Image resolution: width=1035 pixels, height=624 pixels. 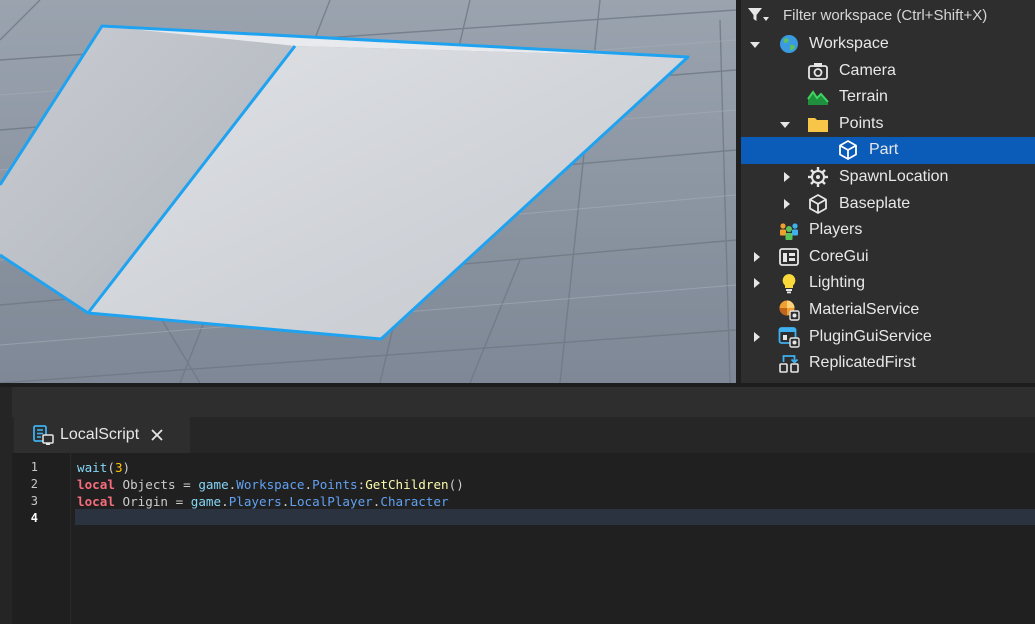 What do you see at coordinates (849, 43) in the screenshot?
I see `tree-item-label: Workspace` at bounding box center [849, 43].